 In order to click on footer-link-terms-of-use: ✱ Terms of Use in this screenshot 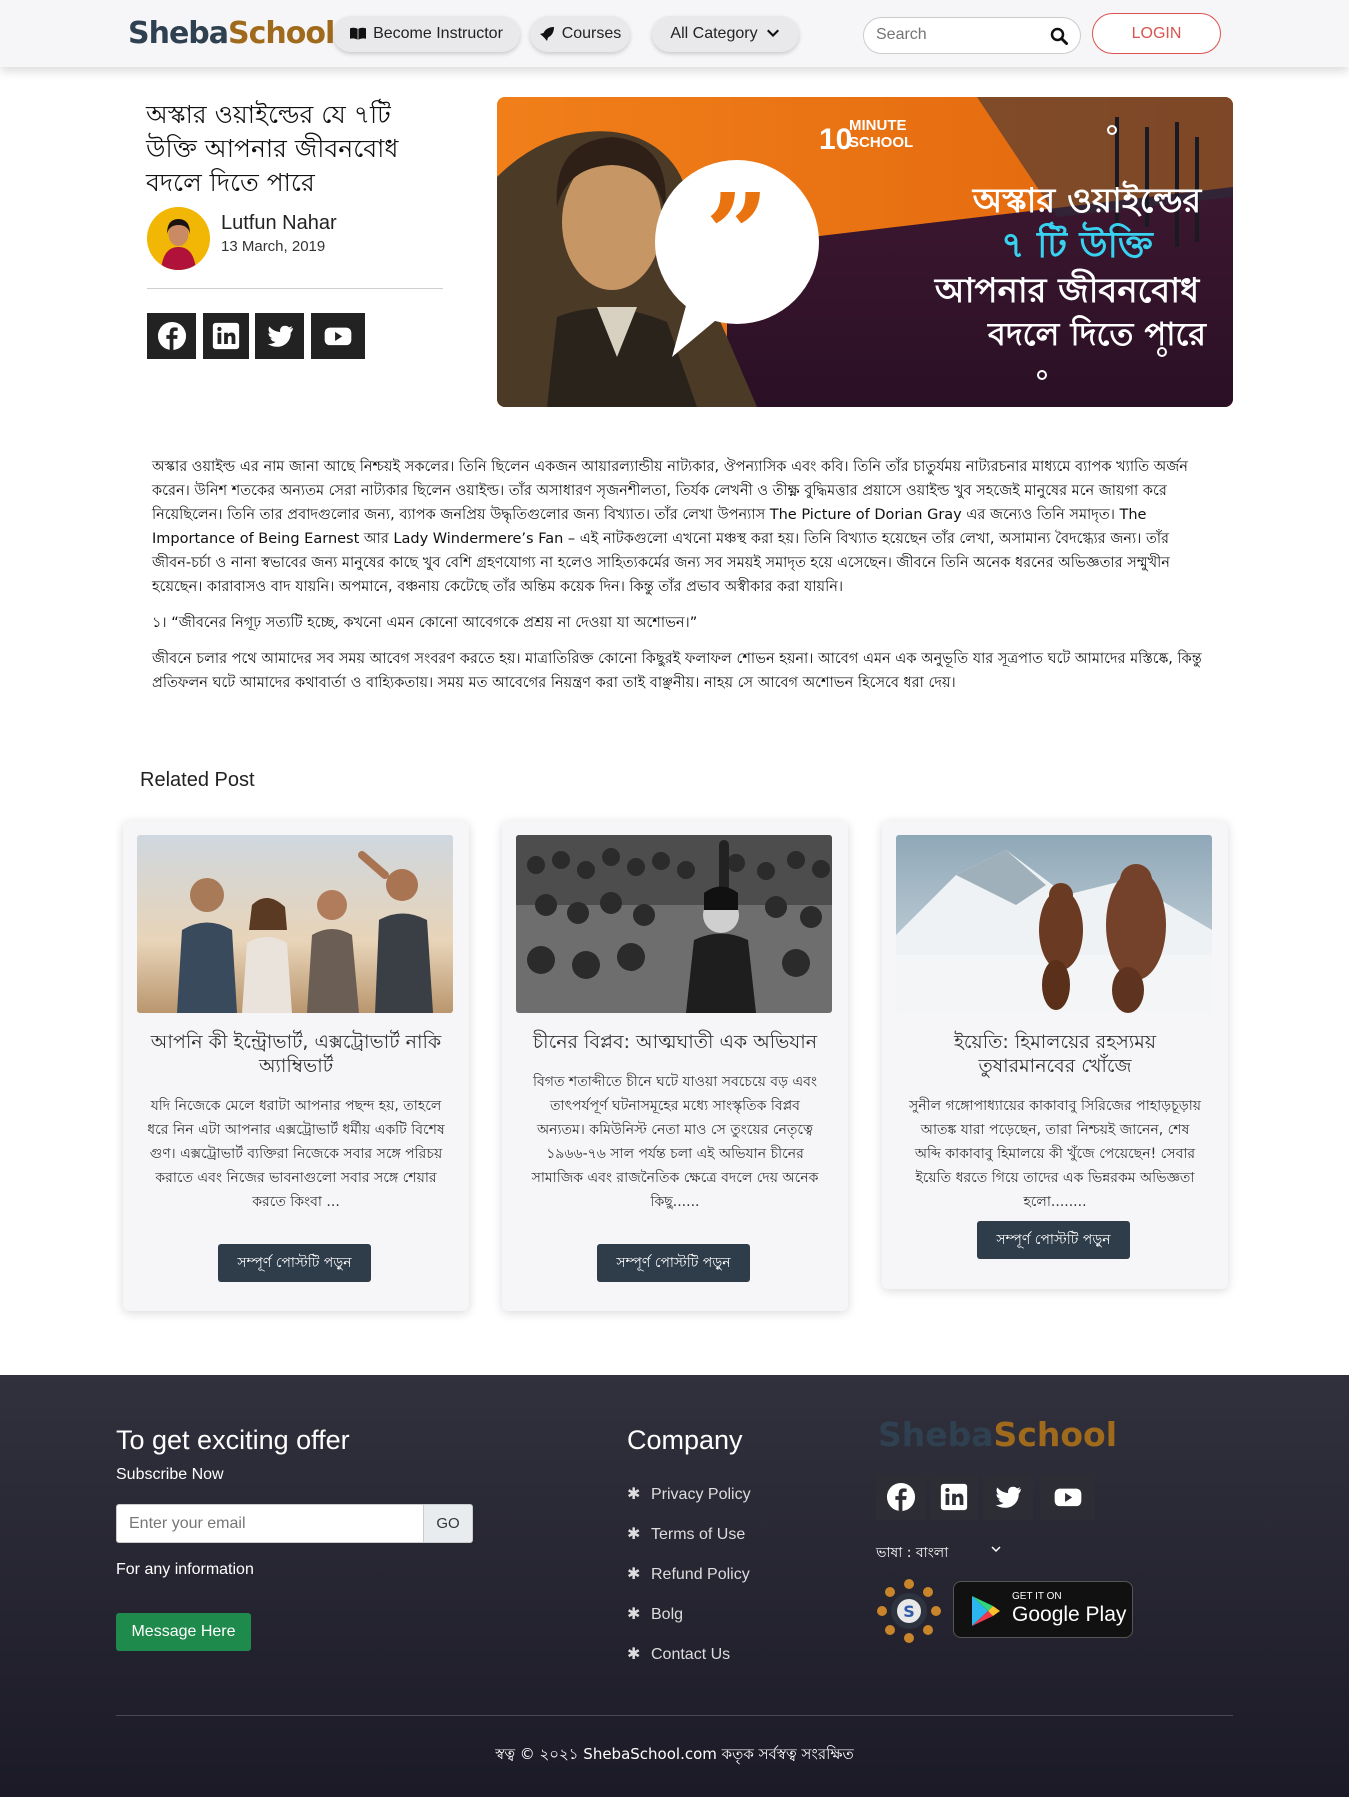, I will do `click(686, 1534)`.